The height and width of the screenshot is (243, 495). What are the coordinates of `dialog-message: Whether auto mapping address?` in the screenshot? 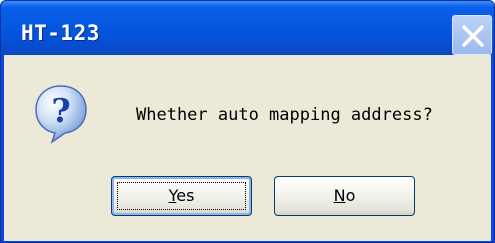 It's located at (284, 115).